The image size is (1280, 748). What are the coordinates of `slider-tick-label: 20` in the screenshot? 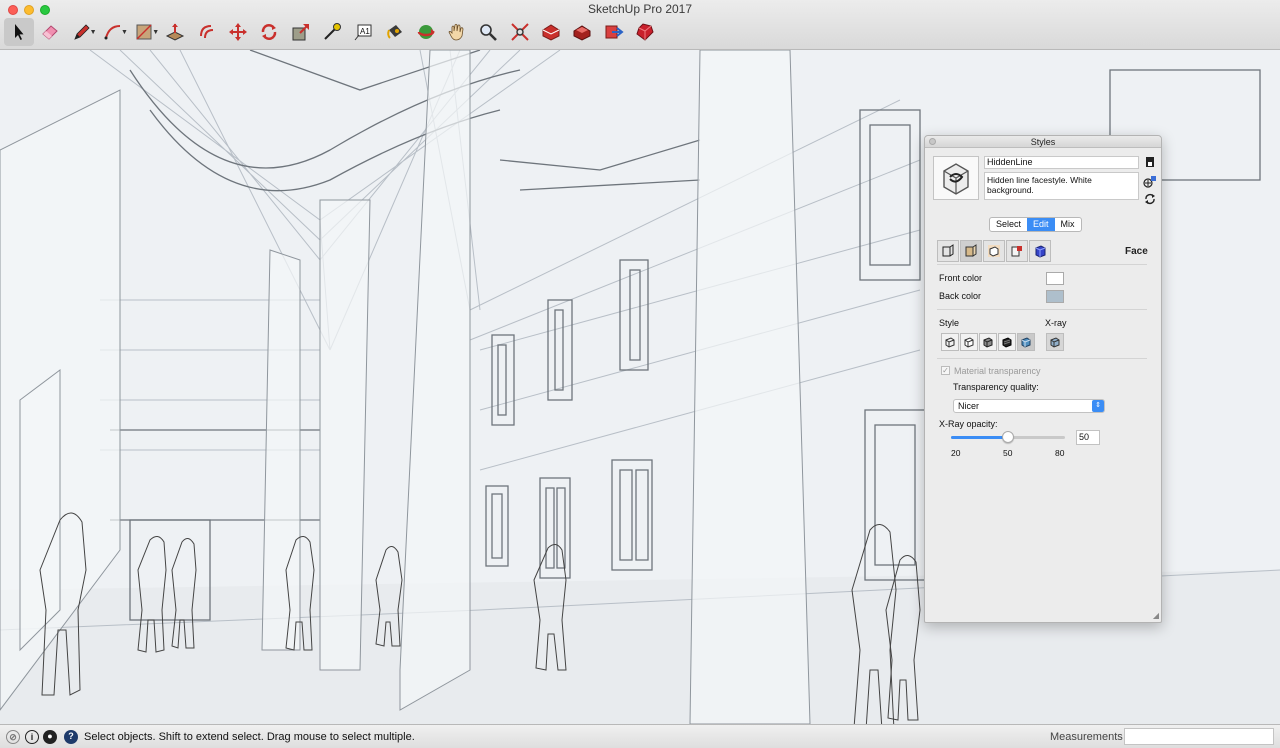 It's located at (956, 453).